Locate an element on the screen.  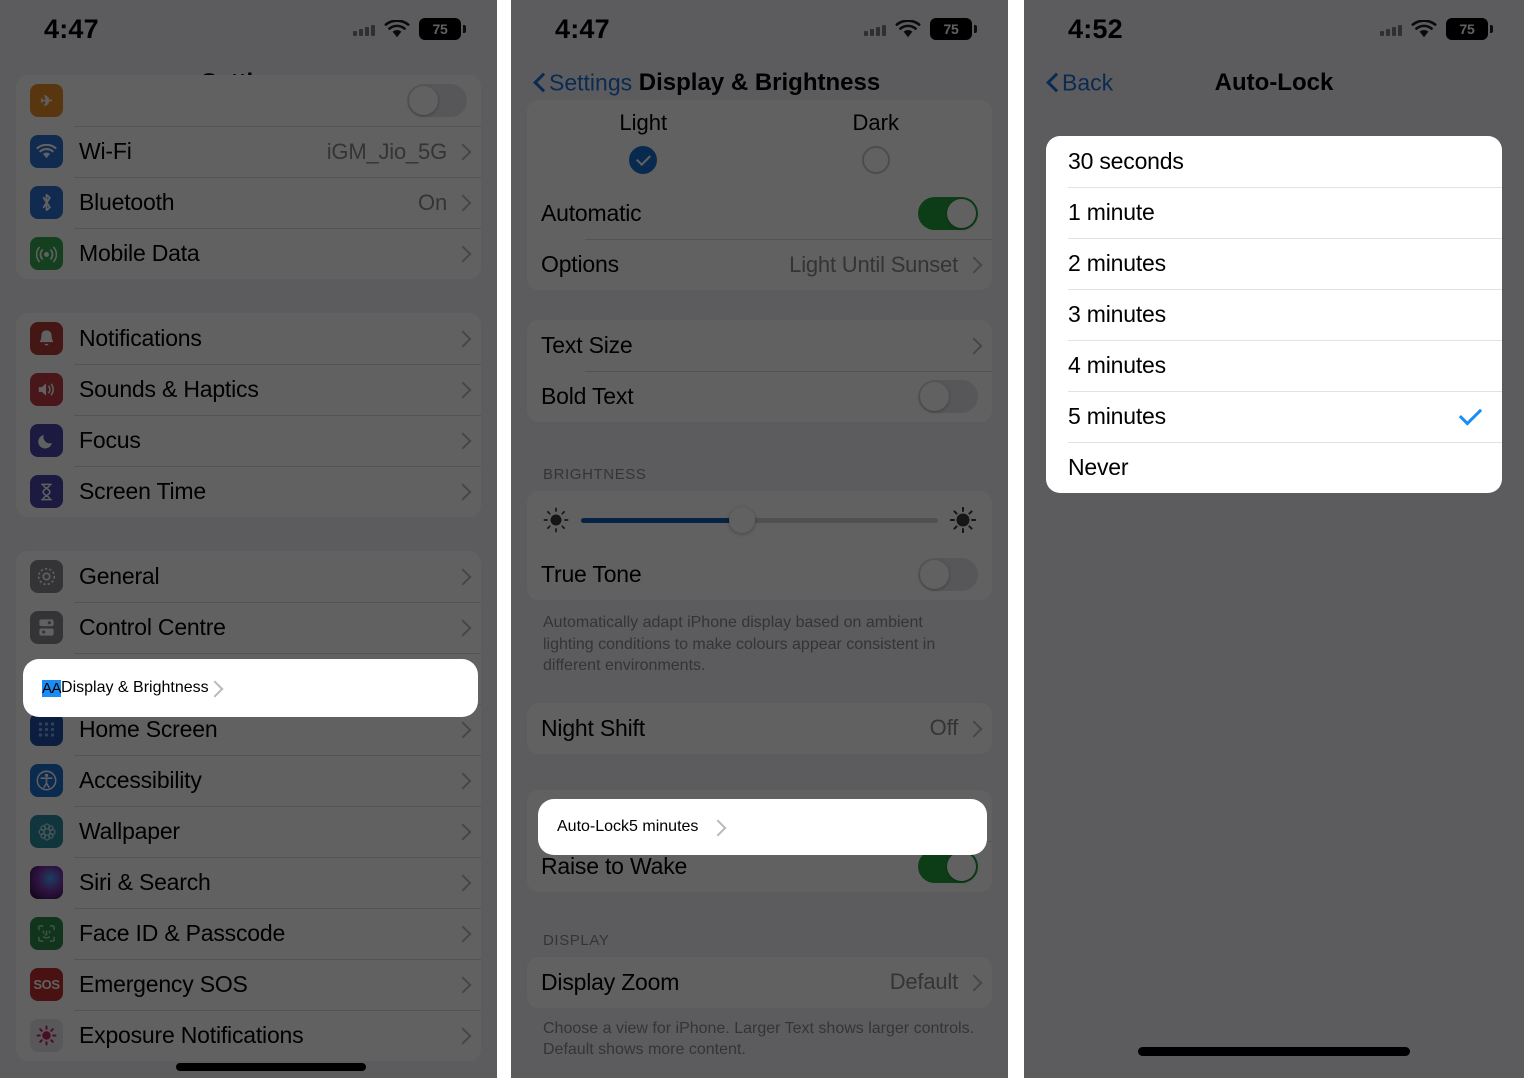
back-button-label: Back is located at coordinates (1088, 82).